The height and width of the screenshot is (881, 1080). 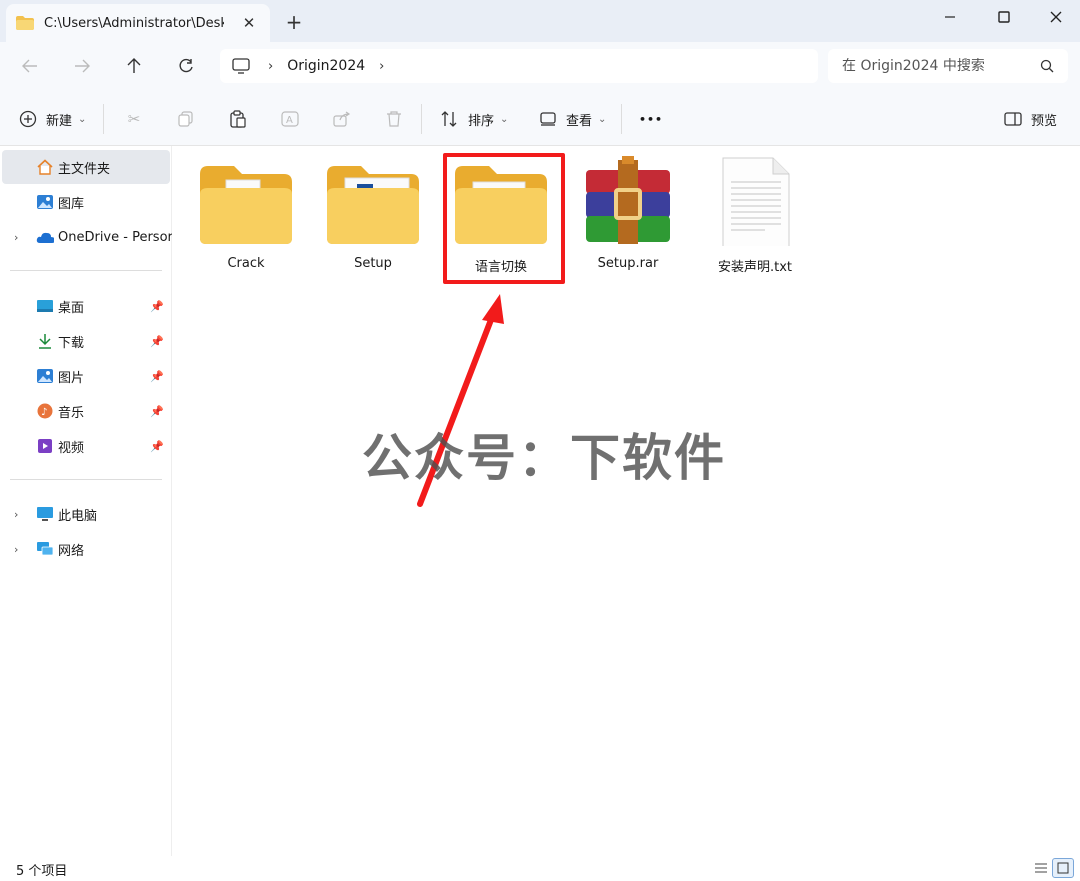 I want to click on file-item-setup-rar: Setup.rar, so click(x=628, y=211).